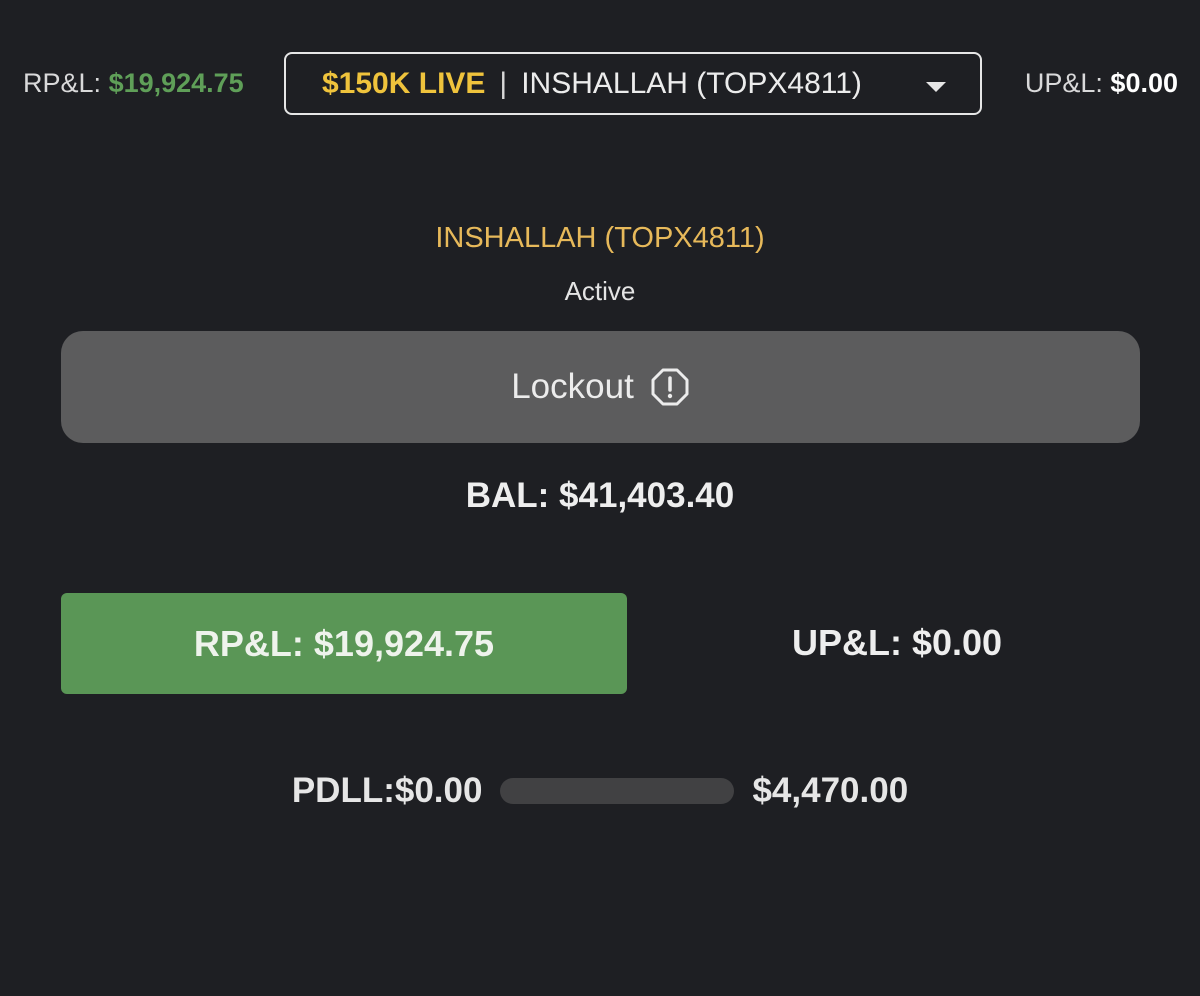 The height and width of the screenshot is (996, 1200). Describe the element at coordinates (62, 83) in the screenshot. I see `header-rpl-label: RP&L:` at that location.